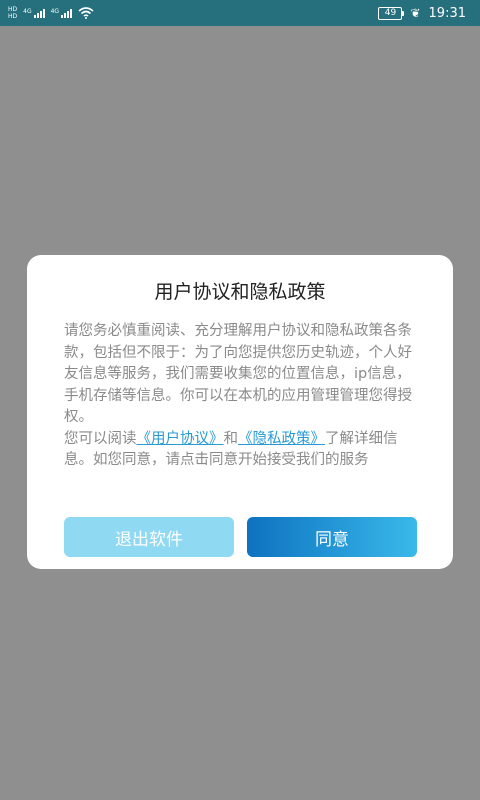  Describe the element at coordinates (180, 439) in the screenshot. I see `user-agreement-link: 《用户协议》` at that location.